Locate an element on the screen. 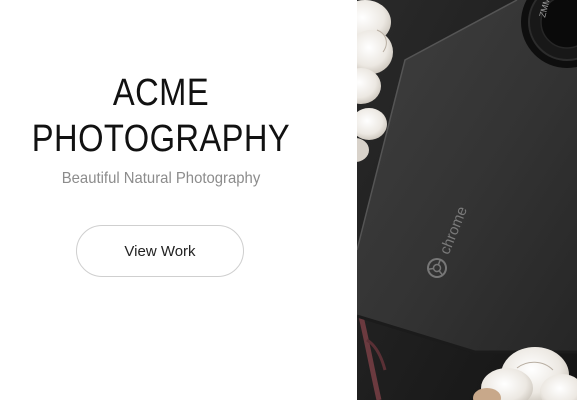 Image resolution: width=577 pixels, height=400 pixels. view-work-button: View Work is located at coordinates (160, 251).